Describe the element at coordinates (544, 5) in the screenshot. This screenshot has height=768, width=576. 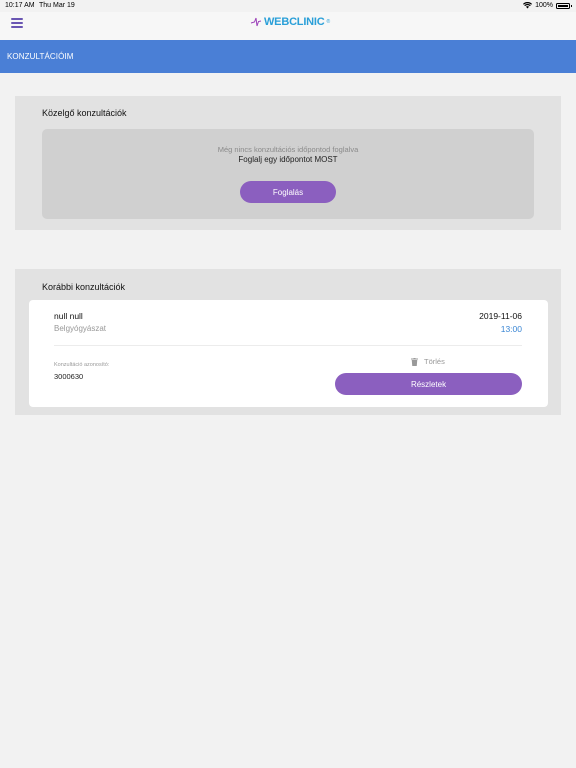
I see `battery-percent: 100%` at that location.